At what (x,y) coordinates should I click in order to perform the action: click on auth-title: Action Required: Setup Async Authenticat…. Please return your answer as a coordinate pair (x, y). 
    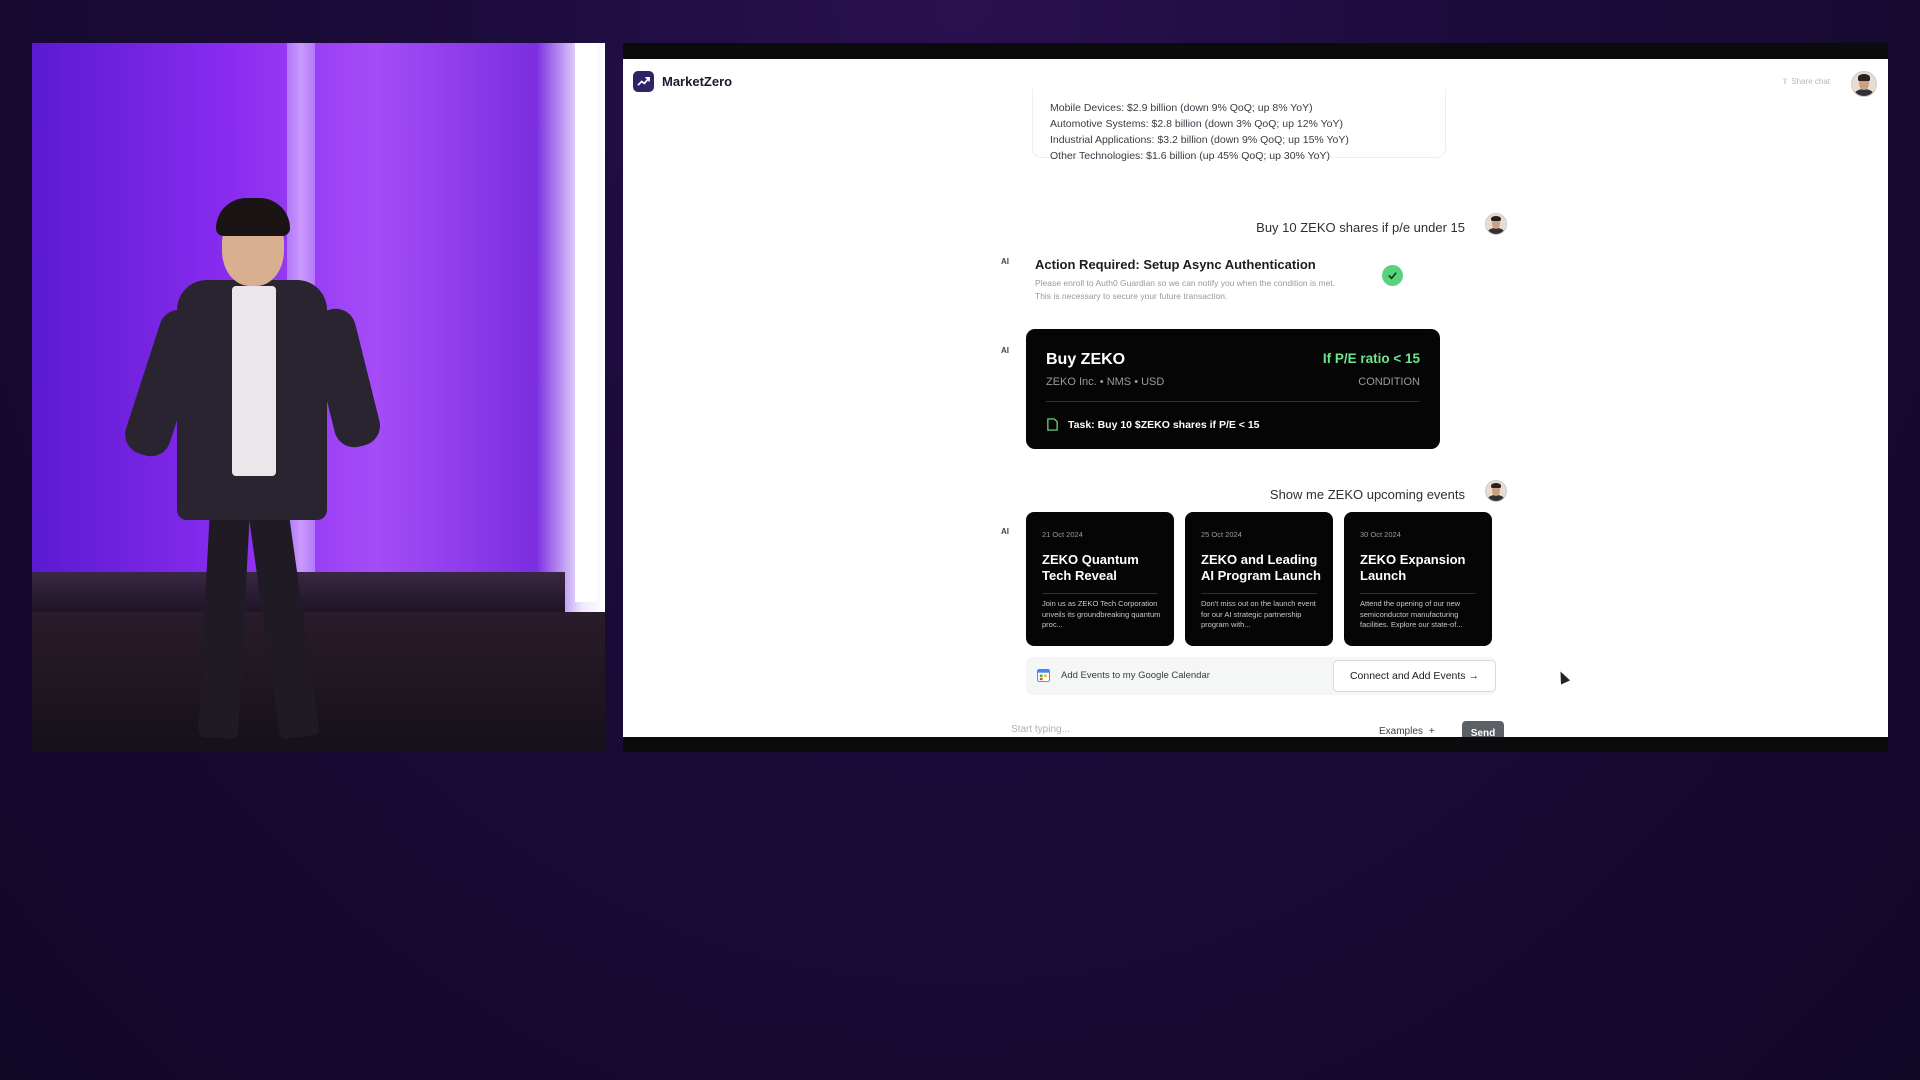
    Looking at the image, I should click on (1175, 264).